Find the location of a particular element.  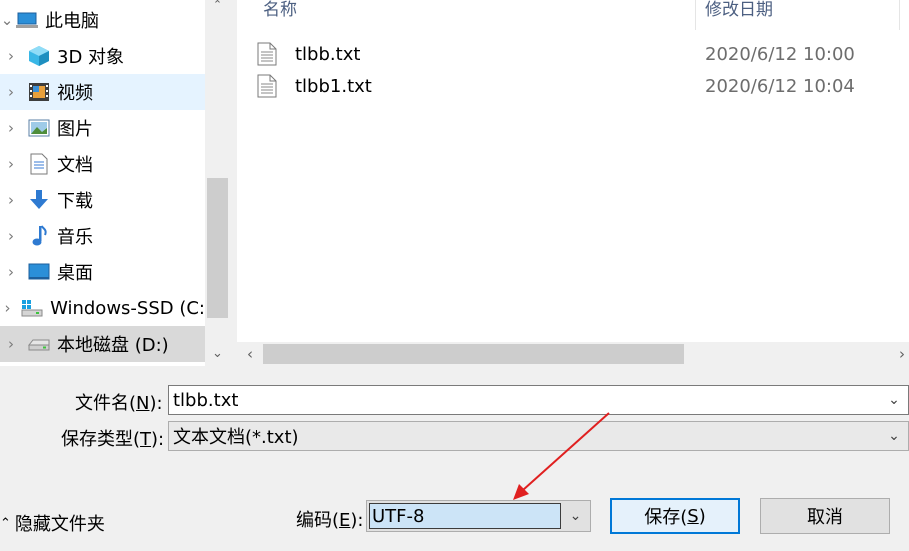

file-row: tlbb.txt 2020/6/12 10:00 is located at coordinates (577, 54).